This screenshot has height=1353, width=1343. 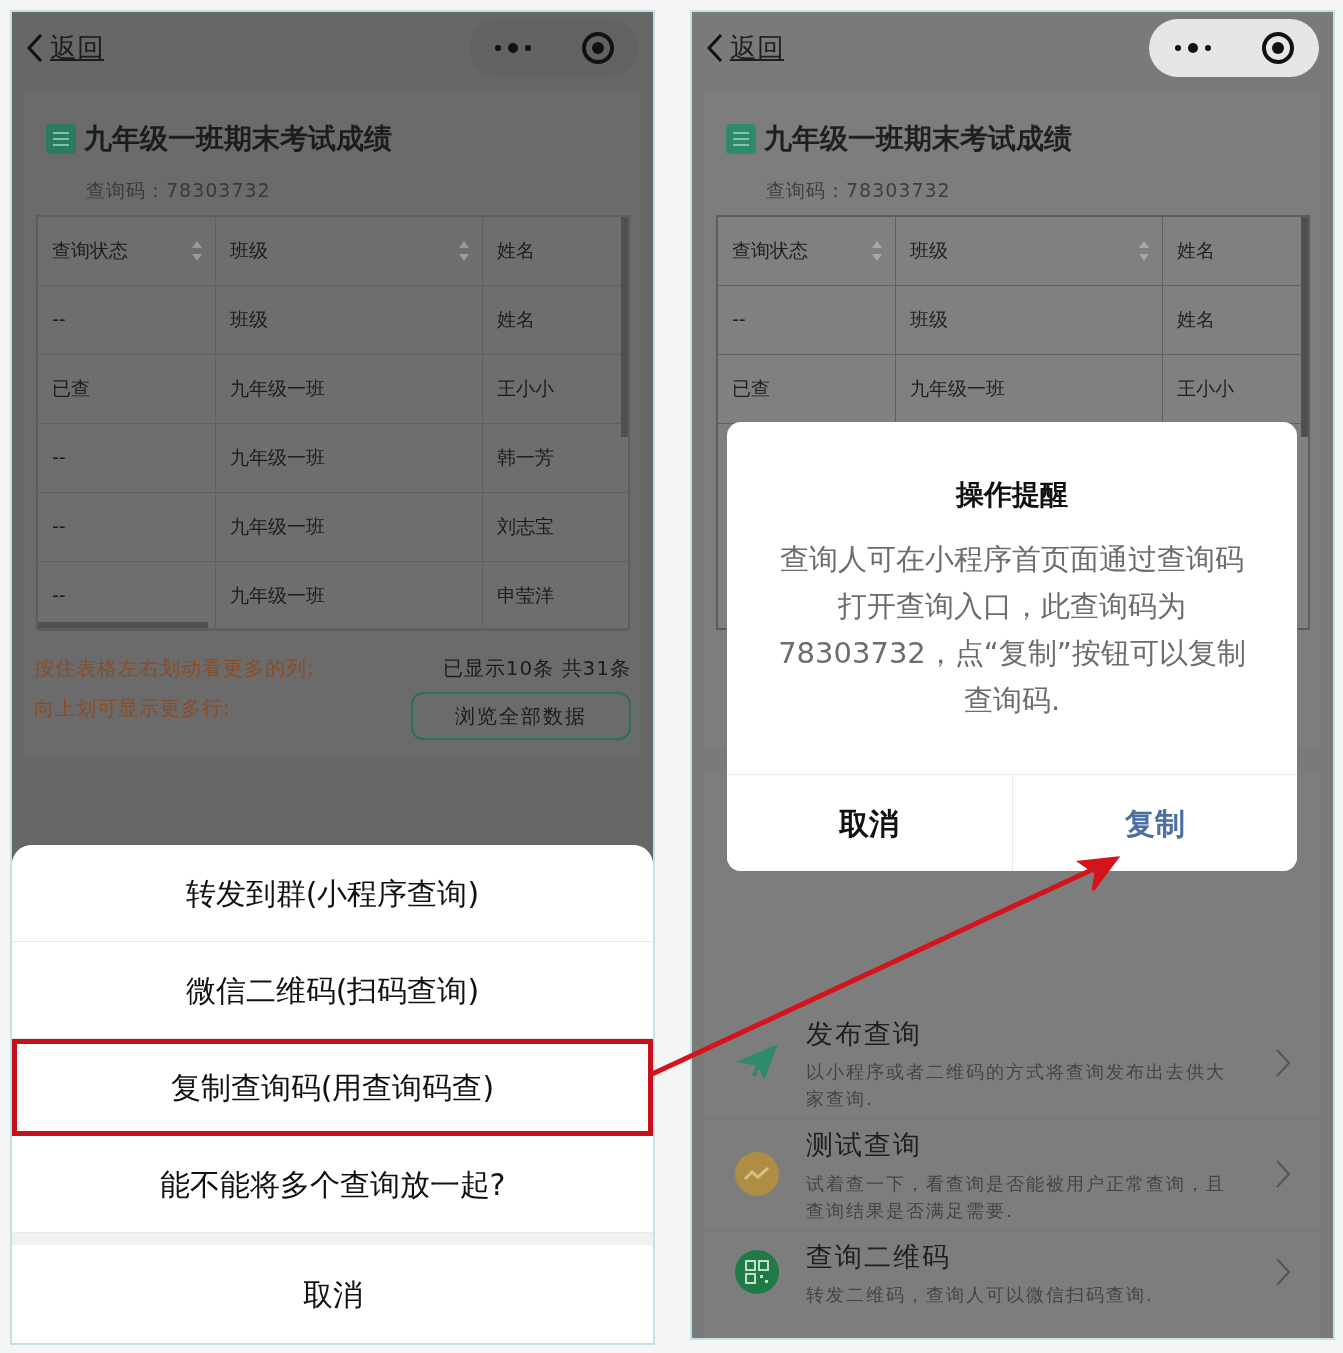 I want to click on action-title: 测试查询, so click(x=864, y=1145).